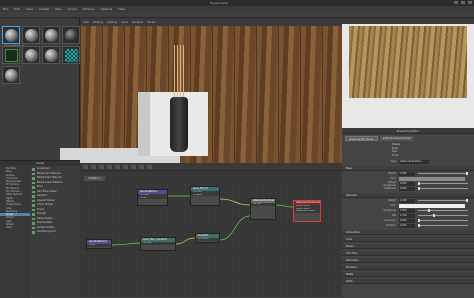 The image size is (474, 298). Describe the element at coordinates (55, 232) in the screenshot. I see `node-type-item: Use Background` at that location.